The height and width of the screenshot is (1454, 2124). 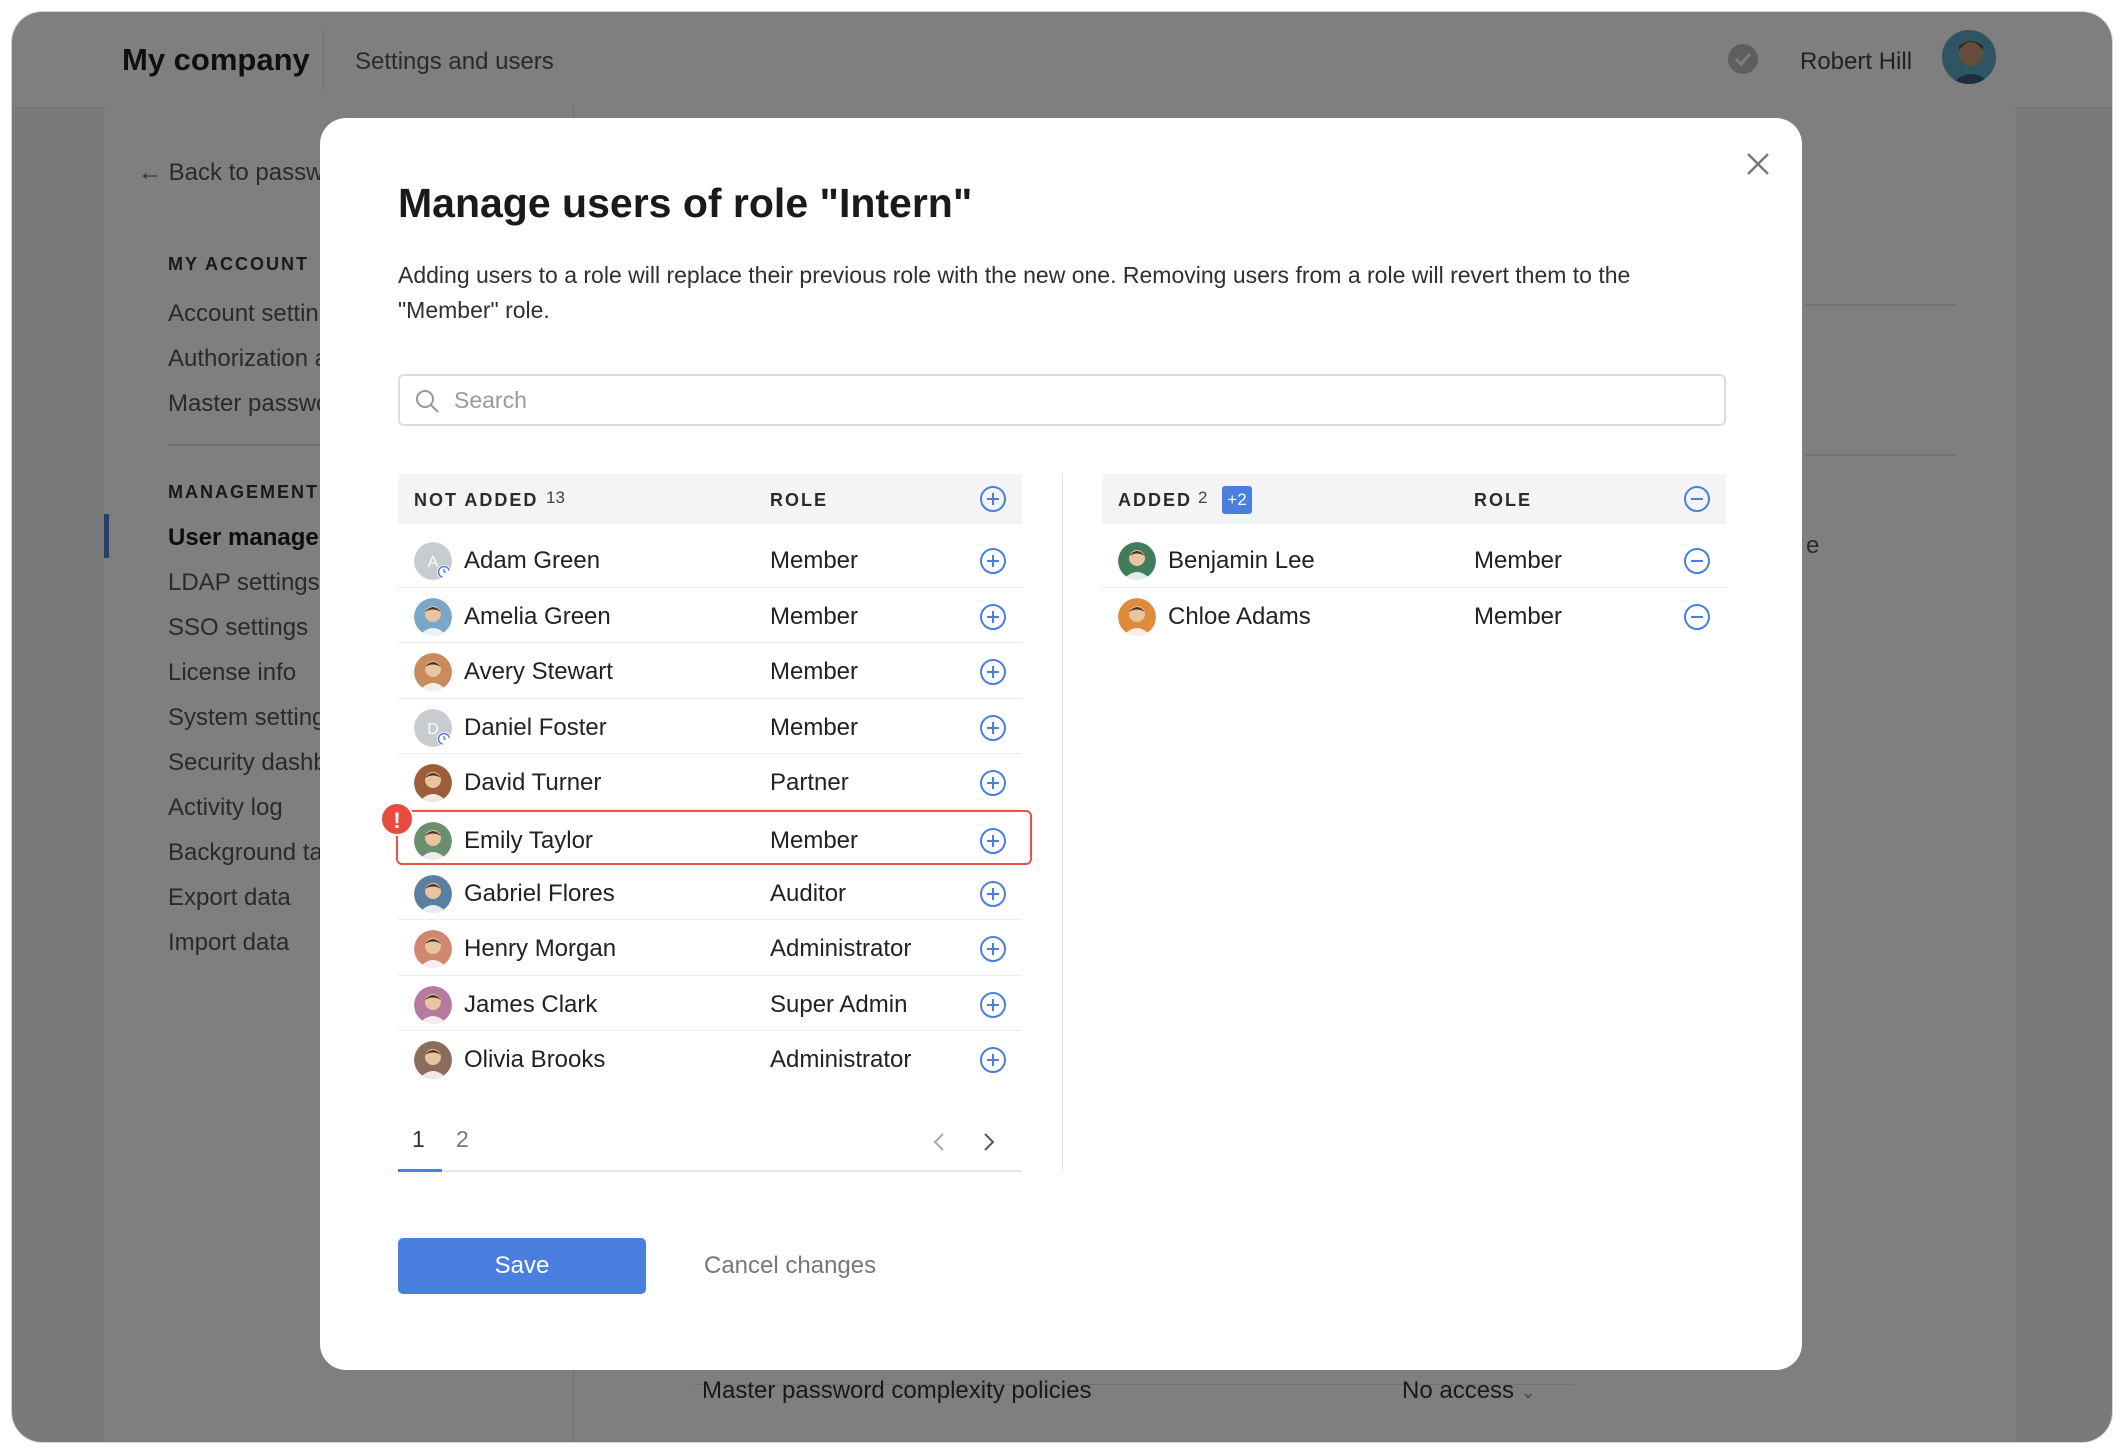 What do you see at coordinates (555, 497) in the screenshot?
I see `not-added-count: 13` at bounding box center [555, 497].